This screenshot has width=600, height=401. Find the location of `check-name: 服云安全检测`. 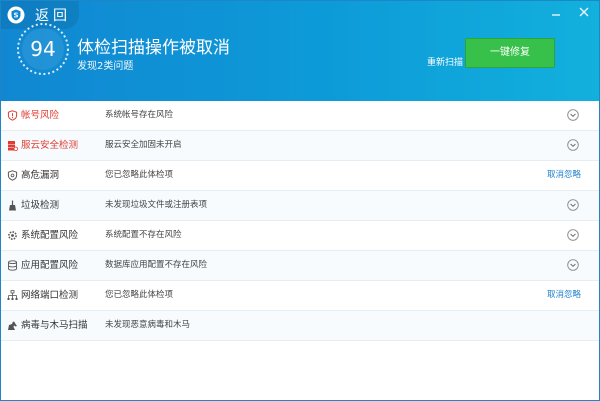

check-name: 服云安全检测 is located at coordinates (50, 145).